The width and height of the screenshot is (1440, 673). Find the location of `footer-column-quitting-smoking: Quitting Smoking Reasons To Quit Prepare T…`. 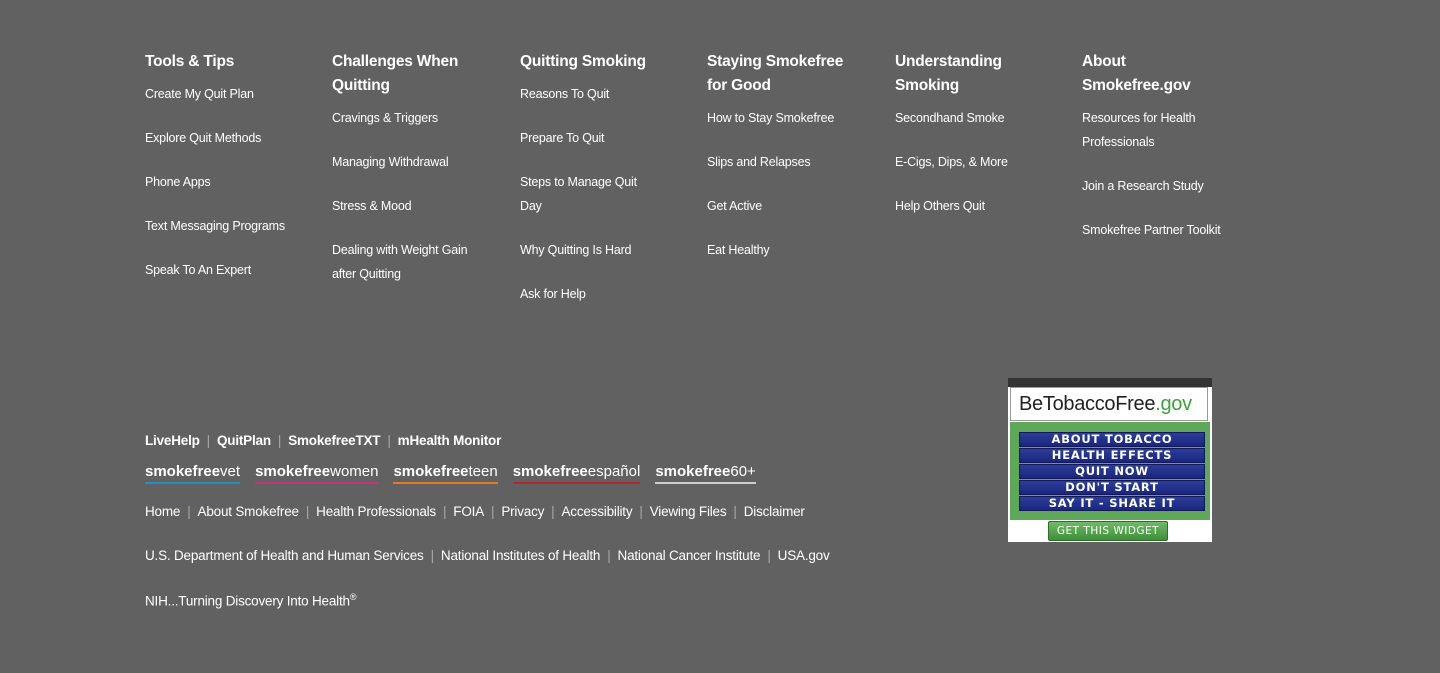

footer-column-quitting-smoking: Quitting Smoking Reasons To Quit Prepare T… is located at coordinates (590, 188).